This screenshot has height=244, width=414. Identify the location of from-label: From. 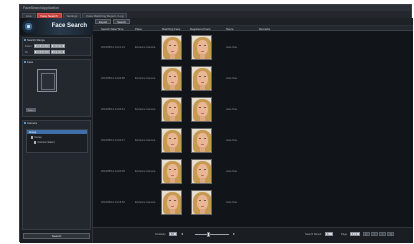
(28, 46).